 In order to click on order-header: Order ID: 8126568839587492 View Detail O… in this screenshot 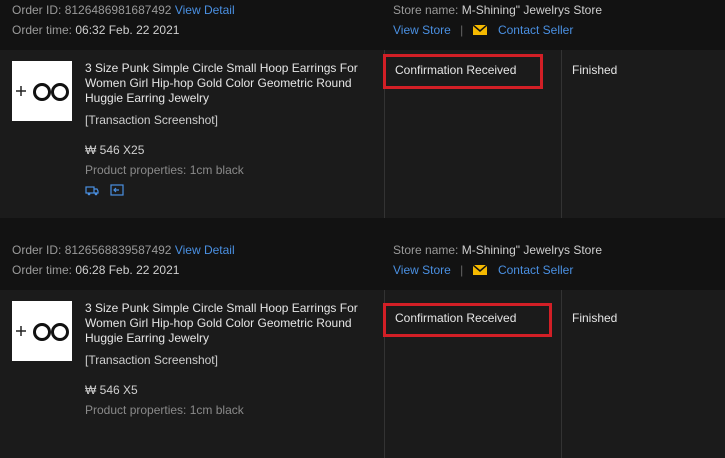, I will do `click(362, 261)`.